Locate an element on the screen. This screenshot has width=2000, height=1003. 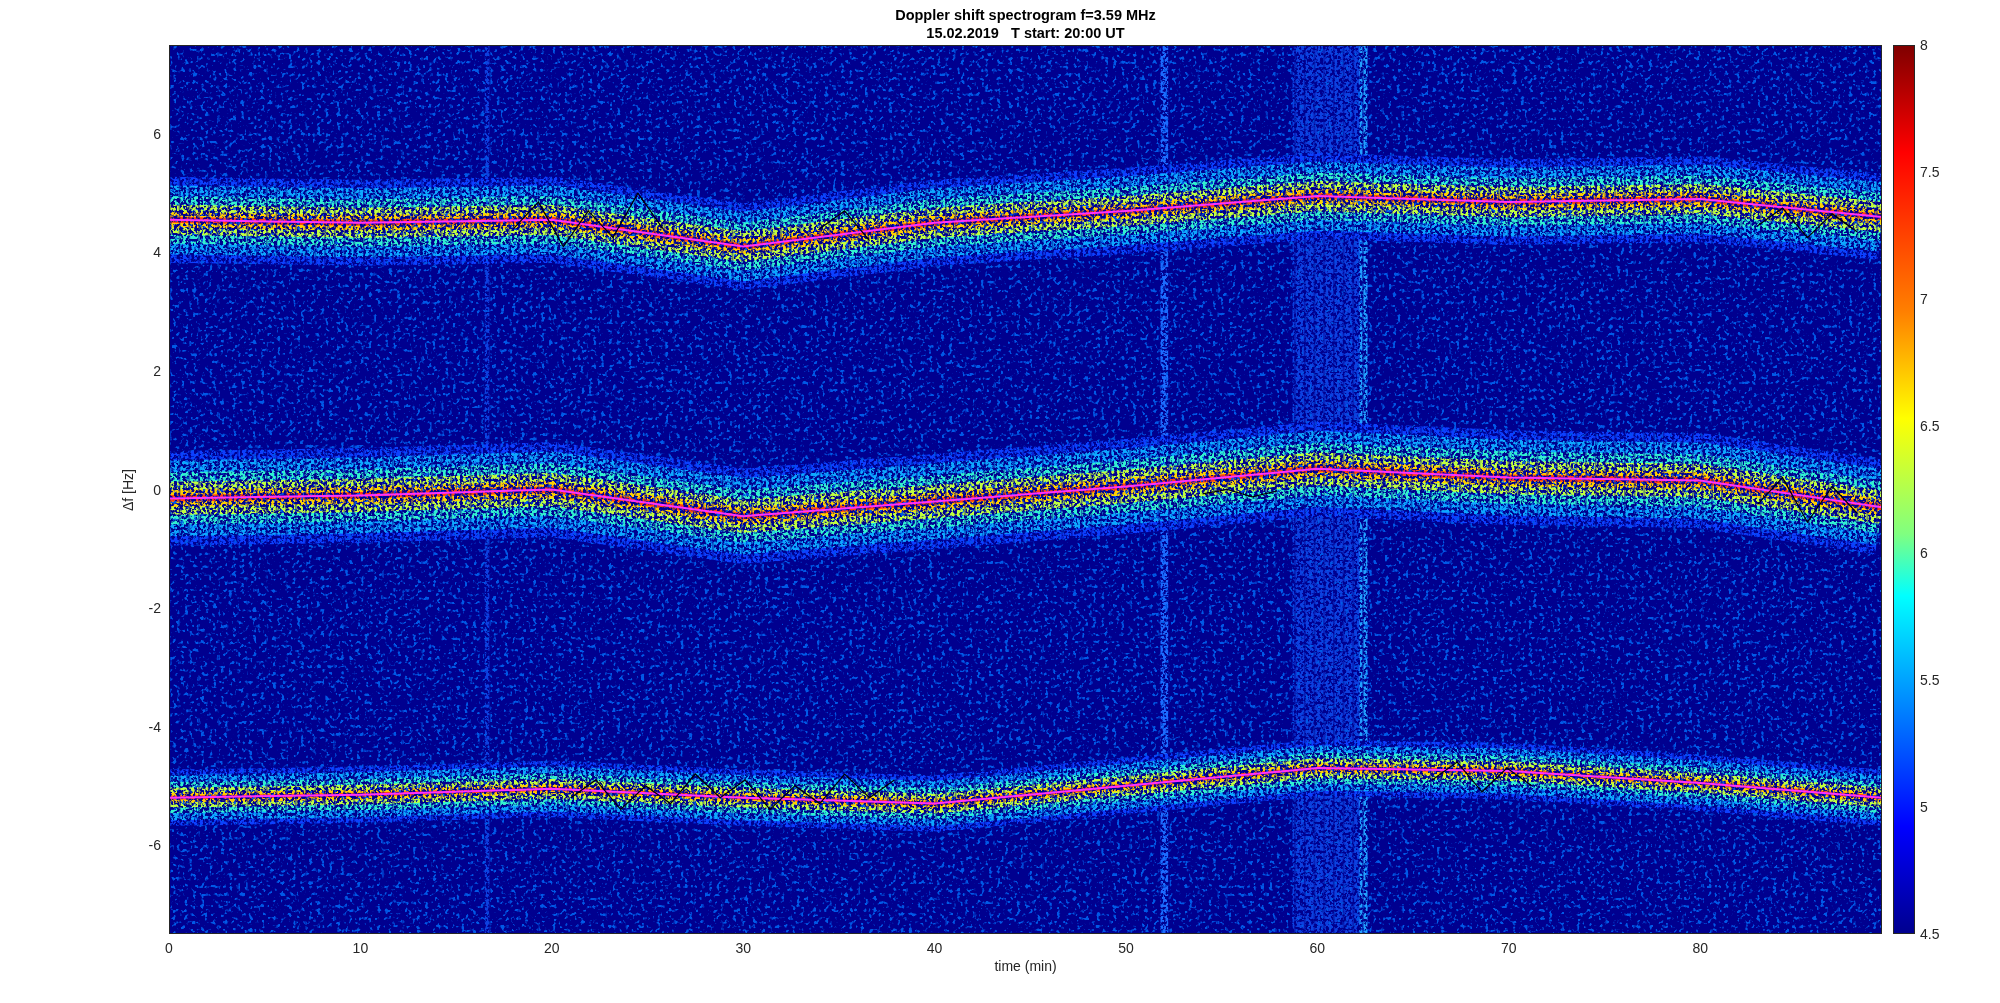
y-tick-label: 6 is located at coordinates (157, 133).